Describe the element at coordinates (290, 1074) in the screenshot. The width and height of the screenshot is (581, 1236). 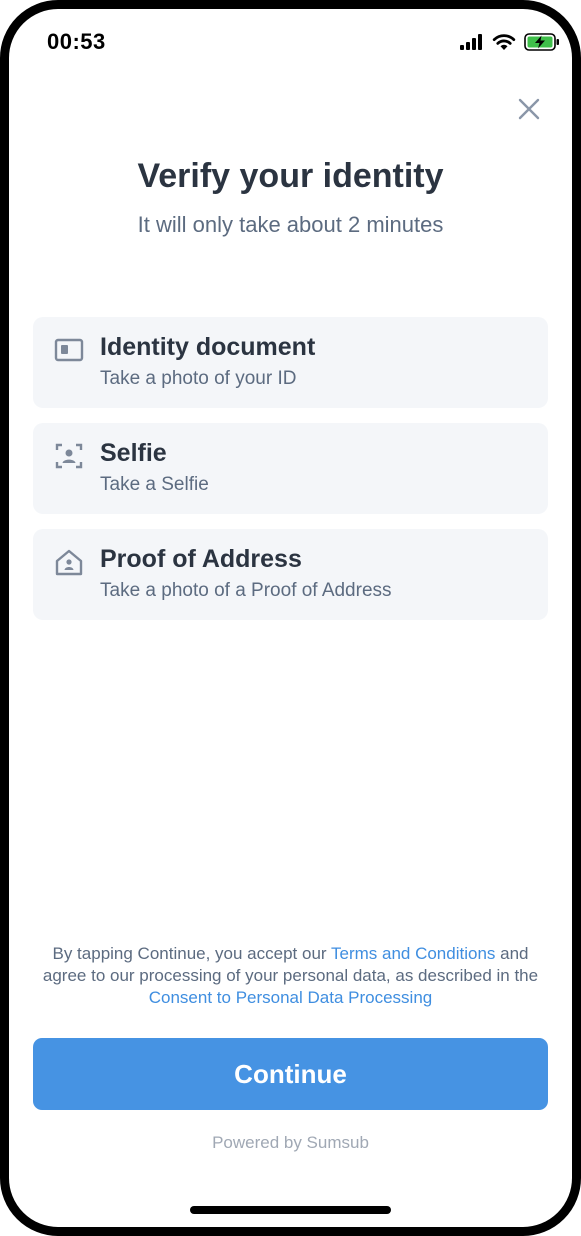
I see `continue-button: Continue` at that location.